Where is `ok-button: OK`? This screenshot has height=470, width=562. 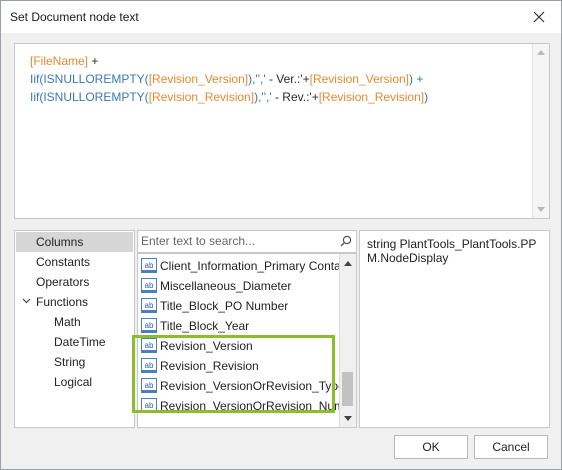
ok-button: OK is located at coordinates (431, 447).